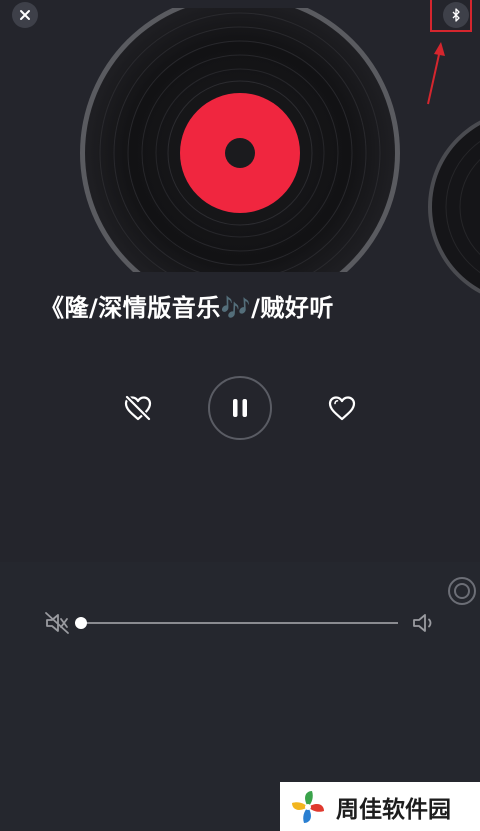  Describe the element at coordinates (81, 623) in the screenshot. I see `volume-slider-knob` at that location.